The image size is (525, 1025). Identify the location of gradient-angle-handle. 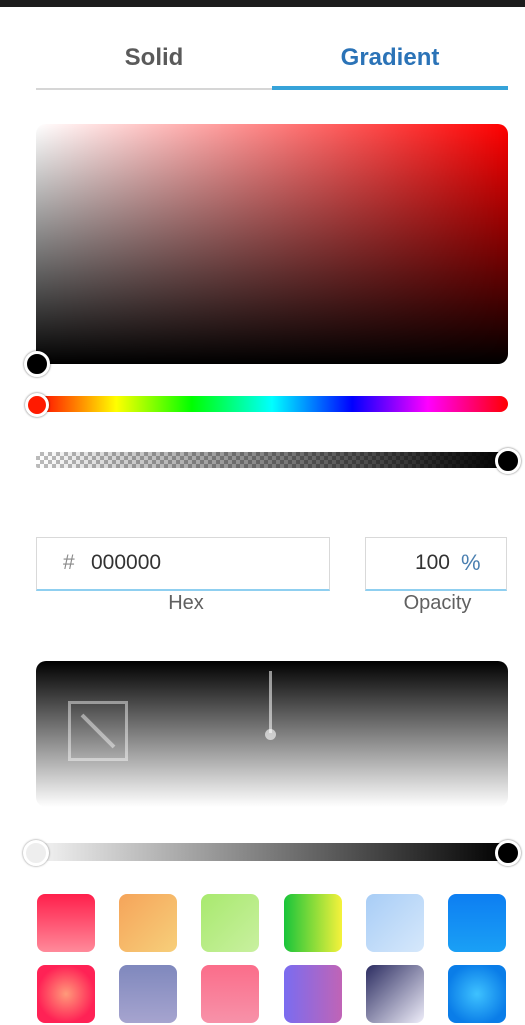
(270, 734).